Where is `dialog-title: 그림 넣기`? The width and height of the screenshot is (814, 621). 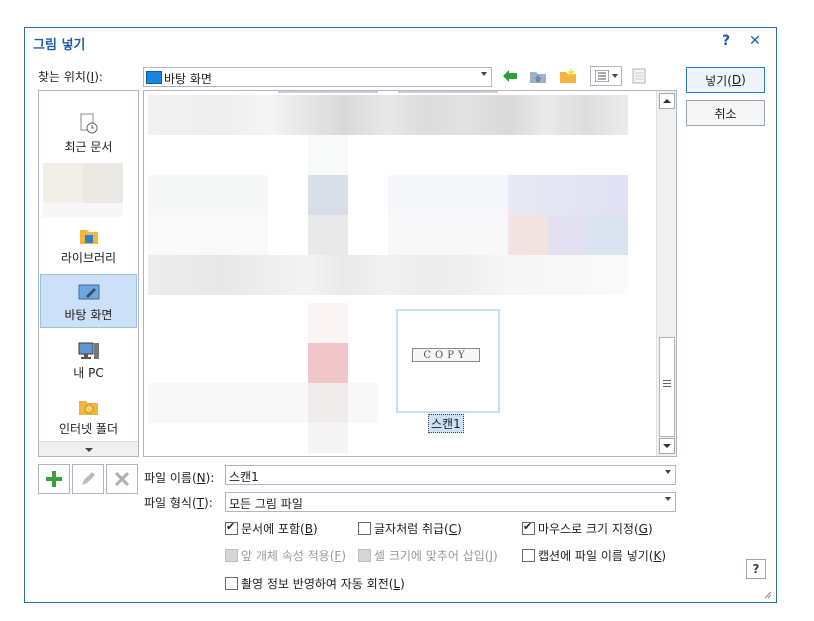
dialog-title: 그림 넣기 is located at coordinates (59, 45).